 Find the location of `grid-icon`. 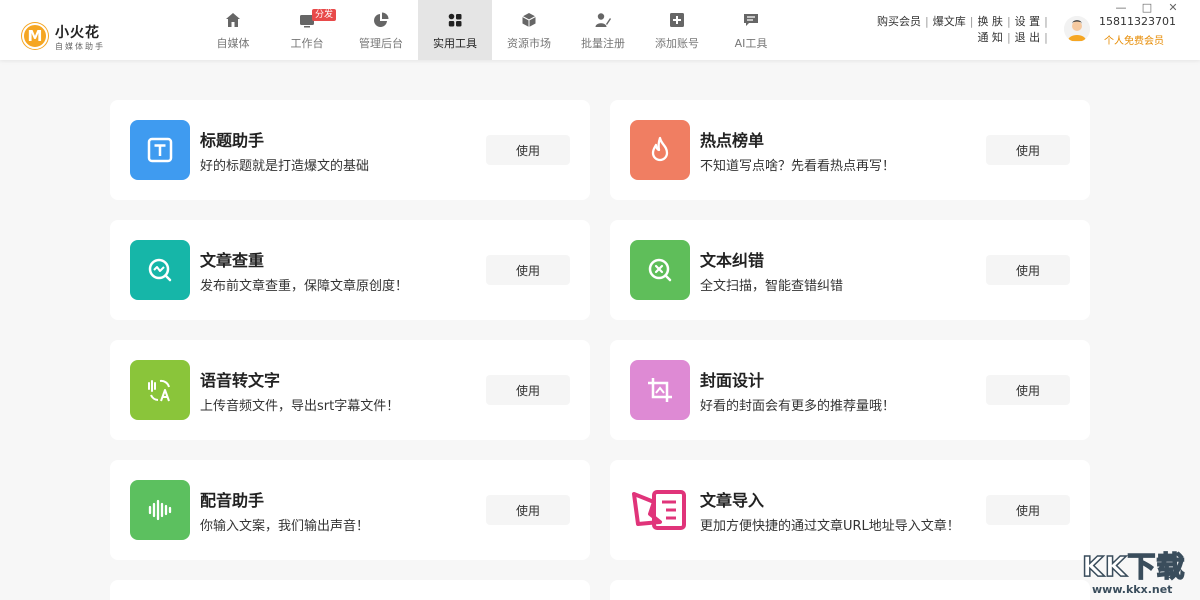

grid-icon is located at coordinates (455, 20).